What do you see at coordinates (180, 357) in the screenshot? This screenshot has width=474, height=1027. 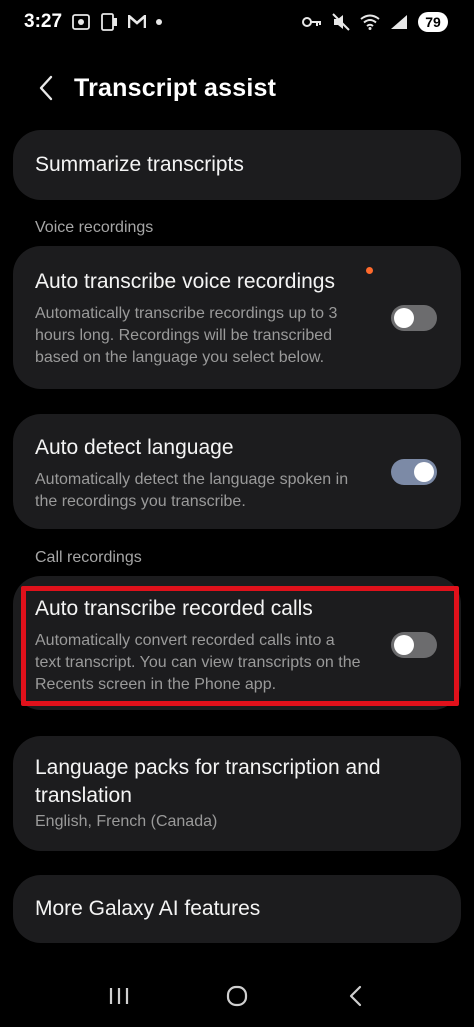 I see `desc-line: based on the language you select below.` at bounding box center [180, 357].